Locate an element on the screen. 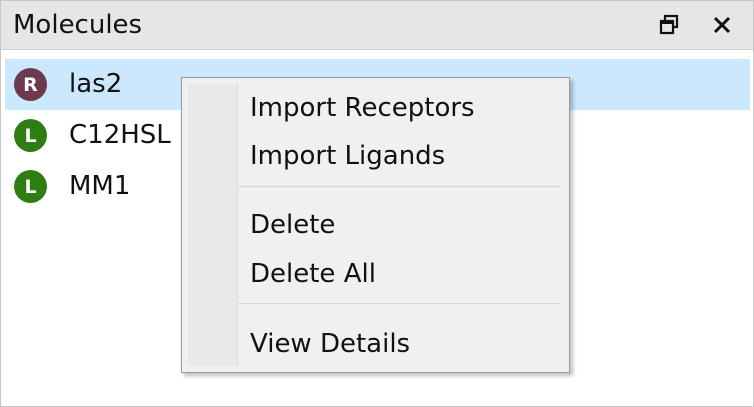 The height and width of the screenshot is (407, 754). menu-item-label: Import Receptors is located at coordinates (362, 108).